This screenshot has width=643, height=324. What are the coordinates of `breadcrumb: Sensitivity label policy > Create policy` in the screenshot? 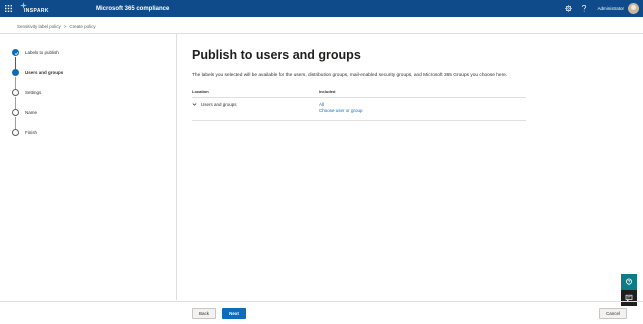 It's located at (56, 26).